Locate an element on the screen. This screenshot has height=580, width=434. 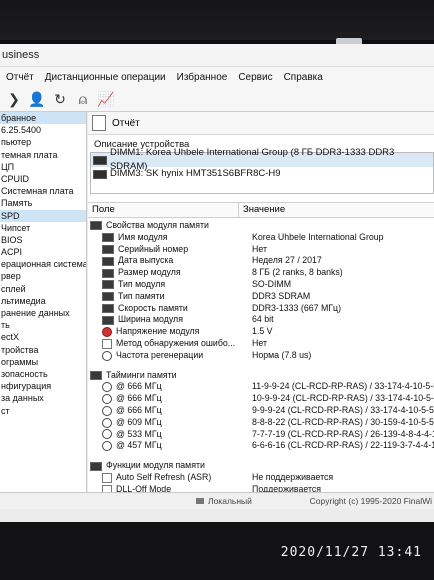
sidebar-item: за данных is located at coordinates (43, 398).